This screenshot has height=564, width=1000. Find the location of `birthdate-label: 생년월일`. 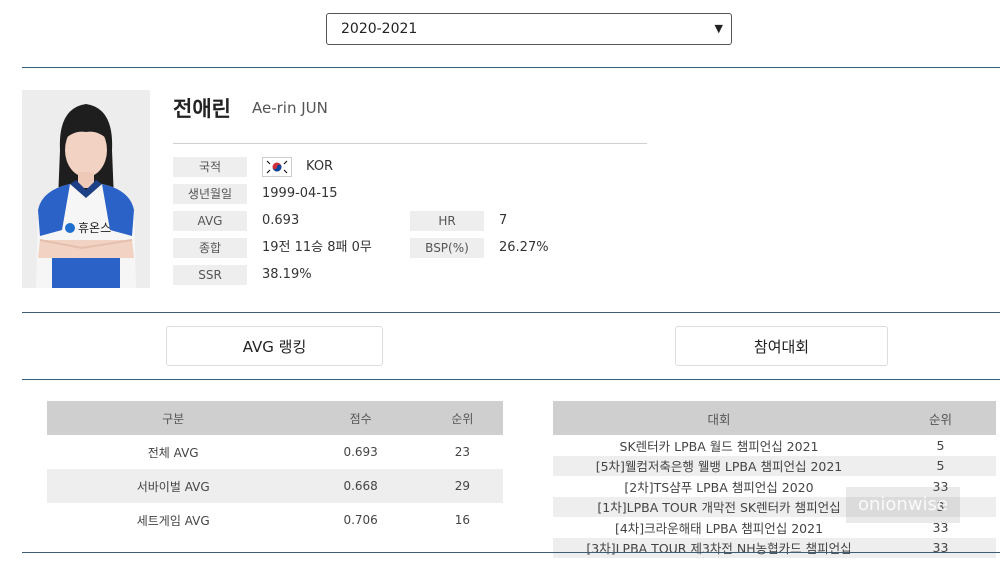

birthdate-label: 생년월일 is located at coordinates (210, 194).